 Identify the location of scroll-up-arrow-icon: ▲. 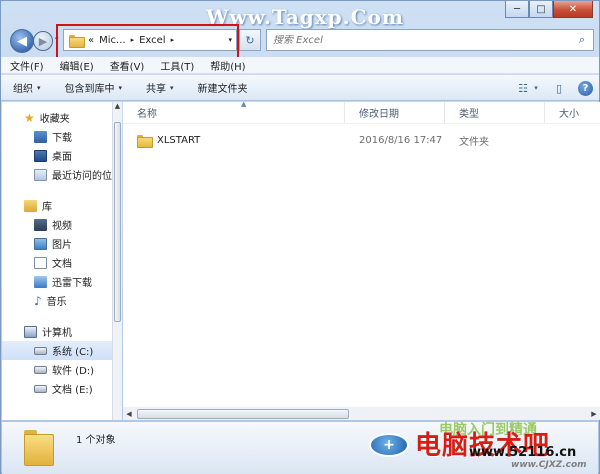
(117, 108).